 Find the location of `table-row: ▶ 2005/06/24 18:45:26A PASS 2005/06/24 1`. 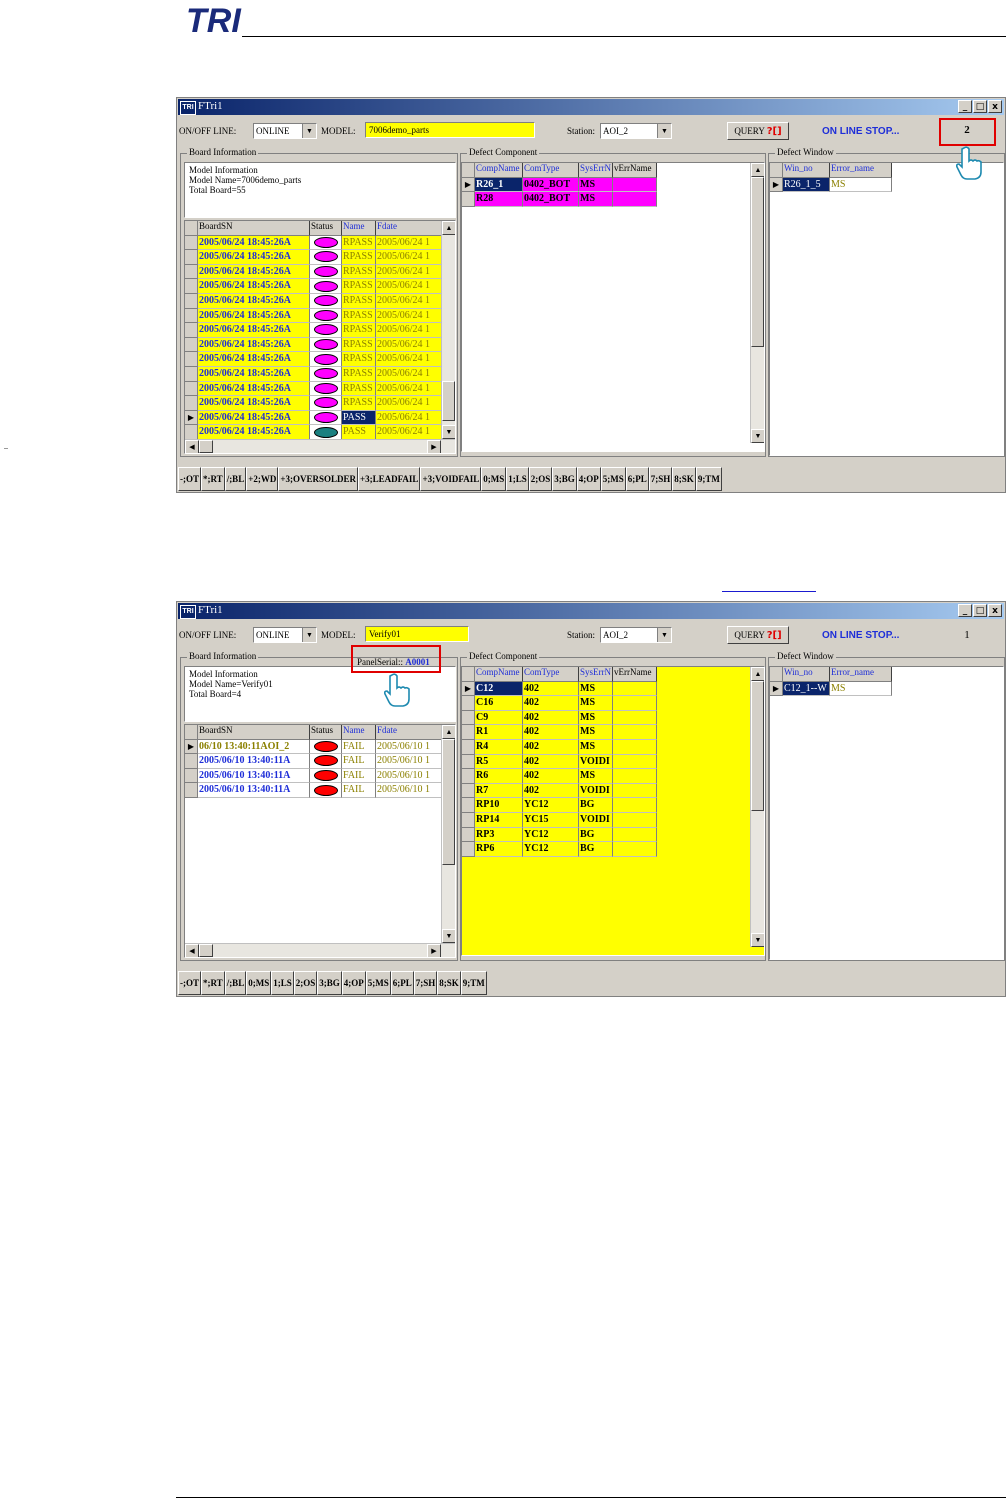

table-row: ▶ 2005/06/24 18:45:26A PASS 2005/06/24 1 is located at coordinates (320, 418).